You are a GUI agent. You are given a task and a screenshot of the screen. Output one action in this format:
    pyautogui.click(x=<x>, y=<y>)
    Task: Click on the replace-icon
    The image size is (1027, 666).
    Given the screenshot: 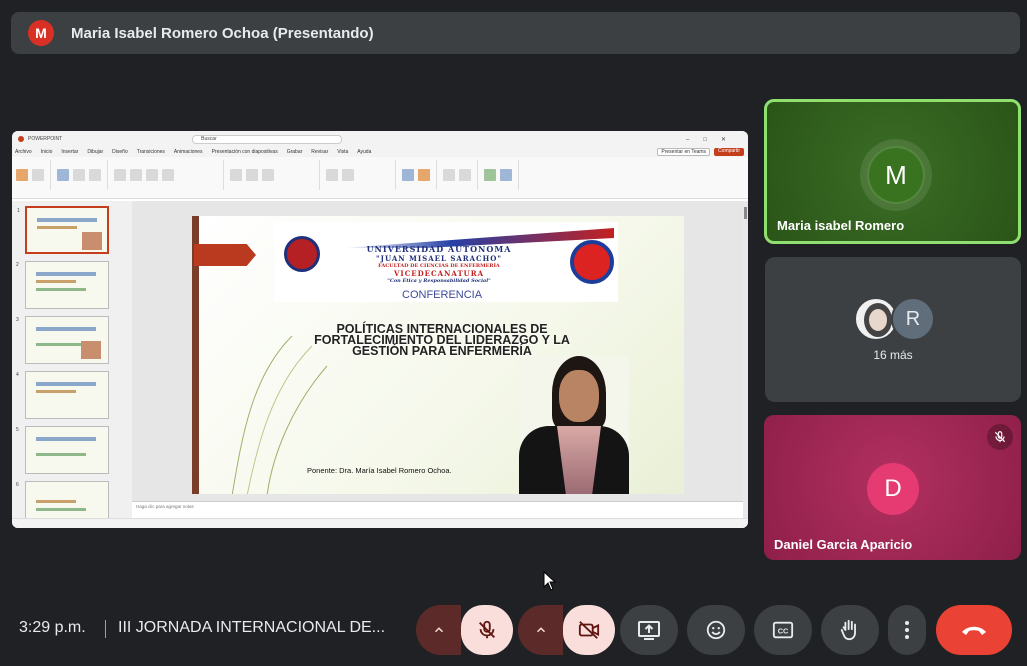 What is the action you would take?
    pyautogui.click(x=465, y=175)
    